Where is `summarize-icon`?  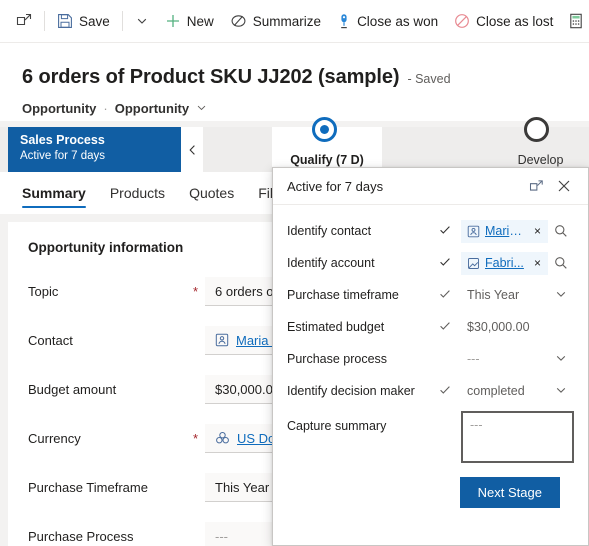
summarize-icon is located at coordinates (238, 21).